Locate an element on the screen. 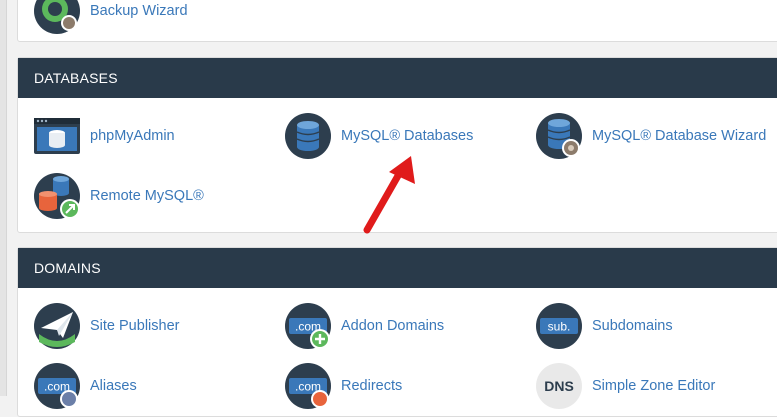  addon-domains-link: .com Addon Domains is located at coordinates (364, 326).